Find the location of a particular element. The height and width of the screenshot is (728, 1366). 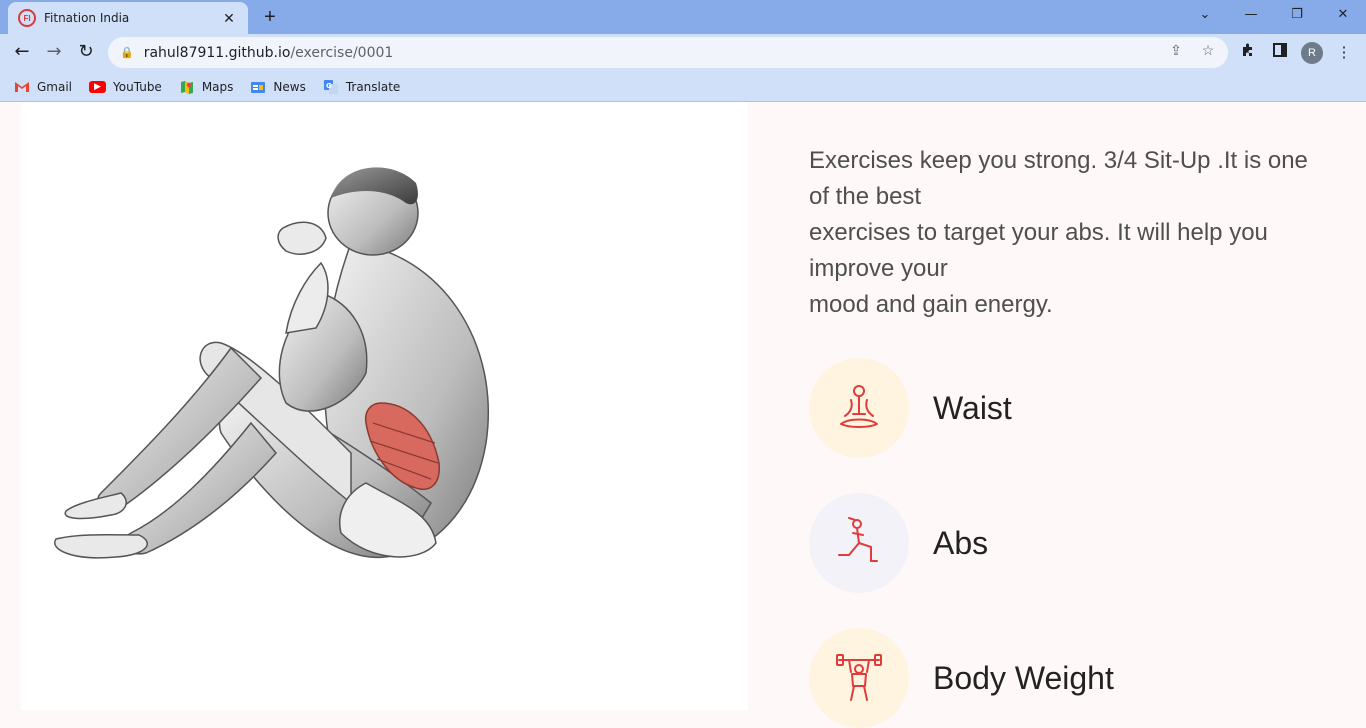

address-bar: 🔒 rahul87911.github.io/exercise/0001 is located at coordinates (668, 52).